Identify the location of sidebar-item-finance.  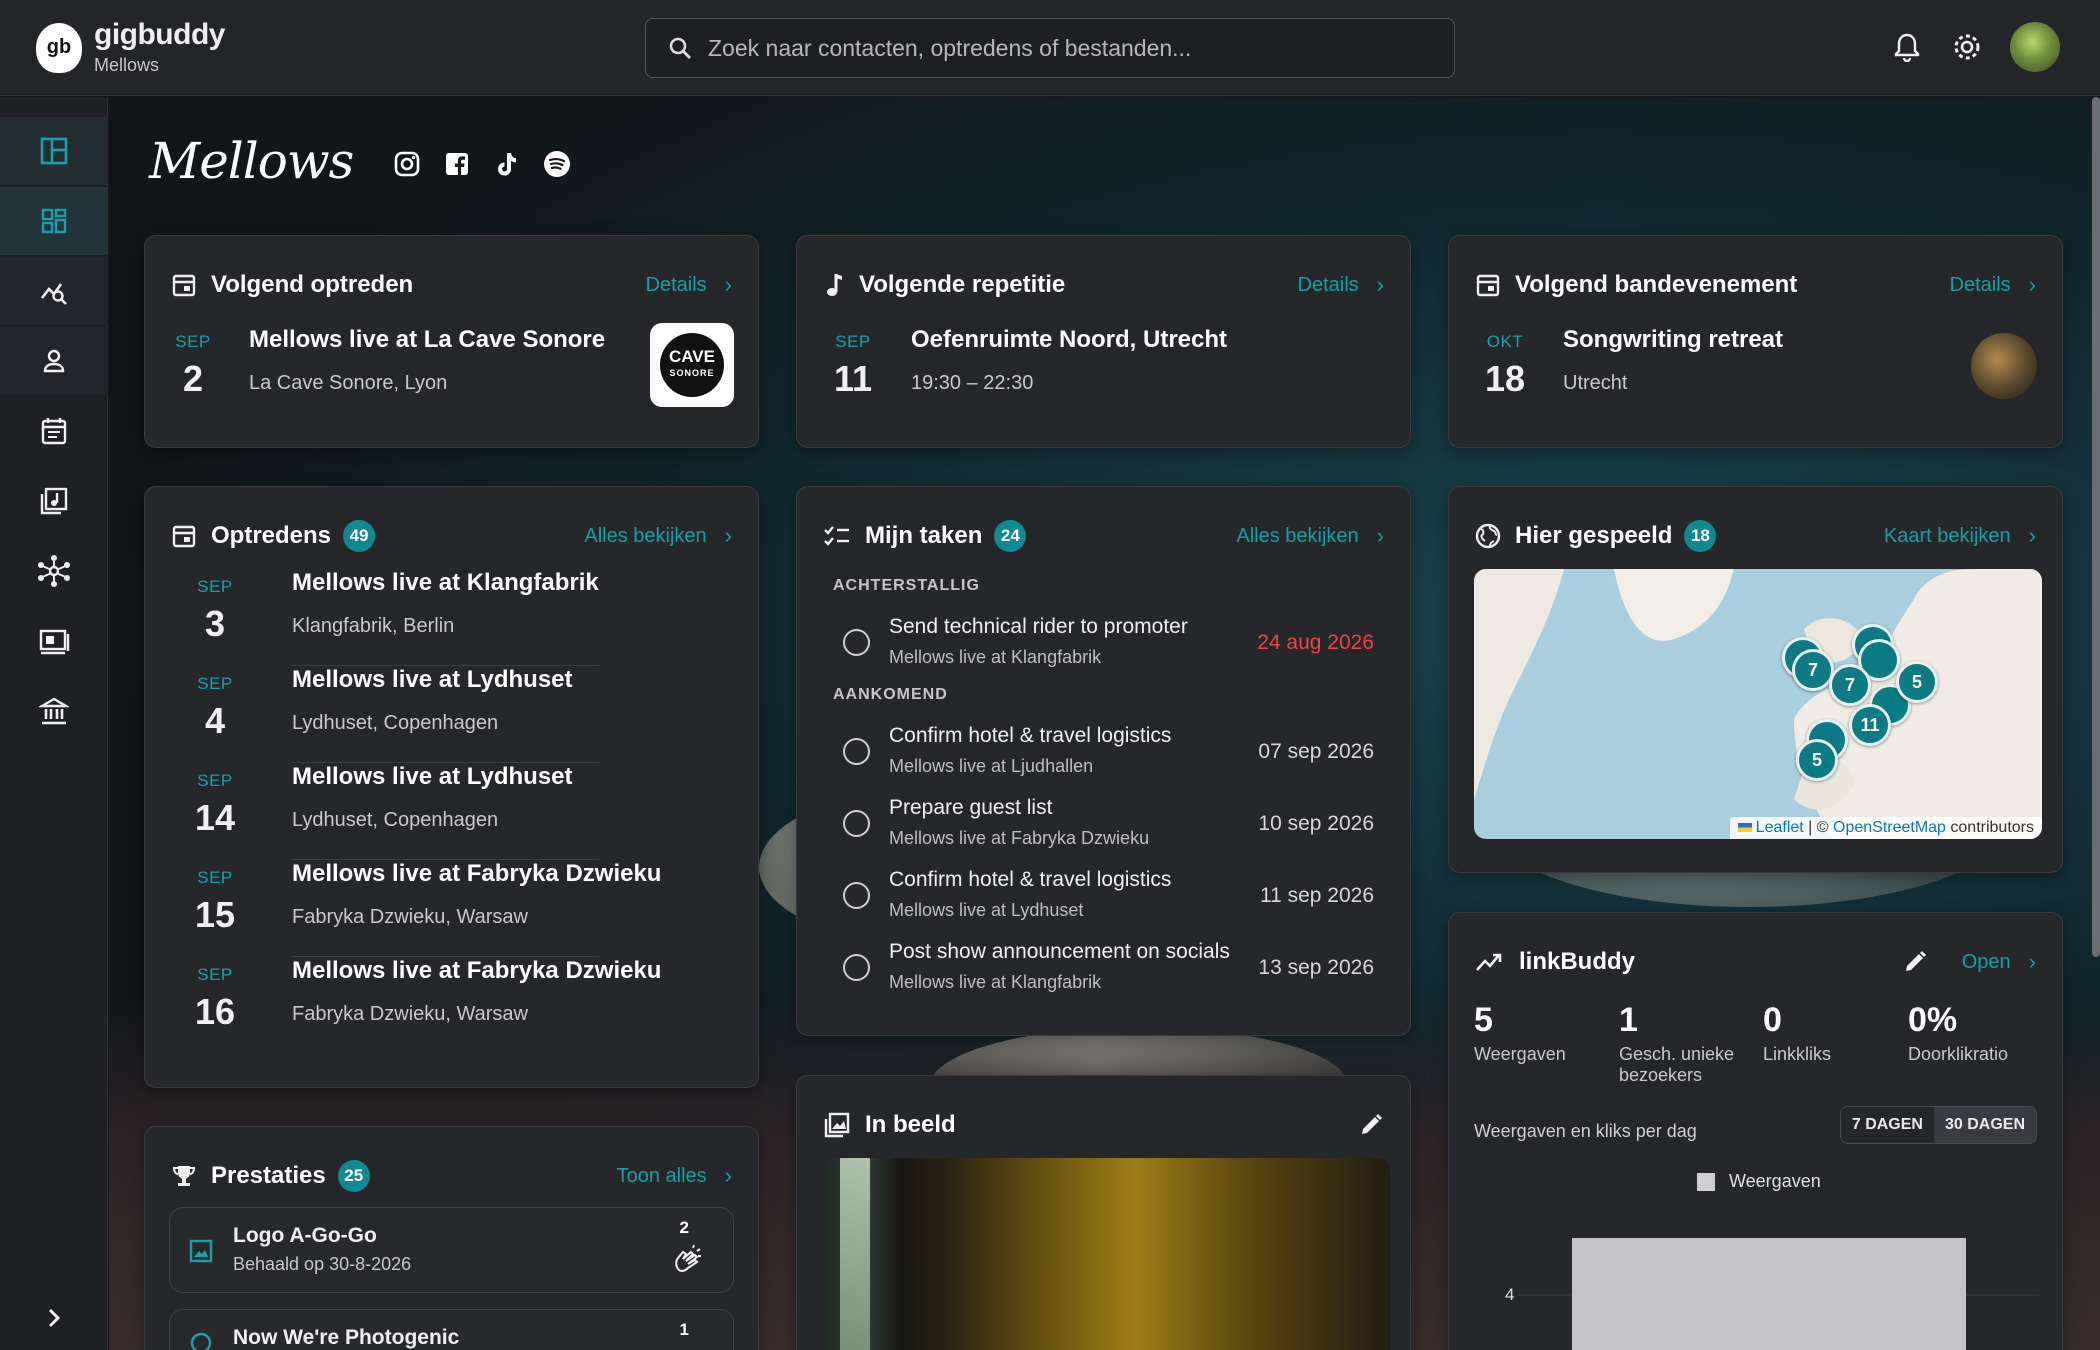
(54, 711).